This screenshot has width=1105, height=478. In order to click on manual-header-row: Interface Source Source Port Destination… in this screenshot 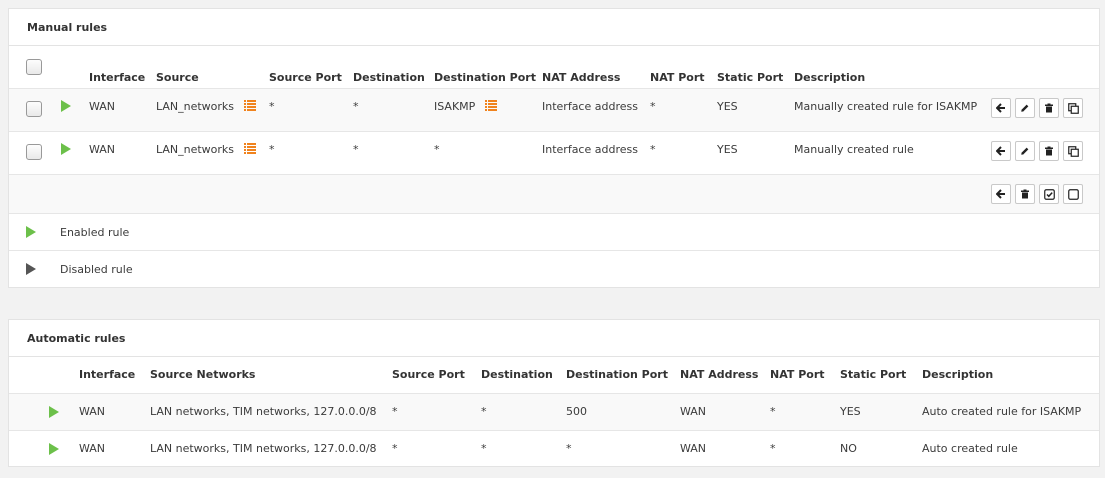, I will do `click(554, 67)`.